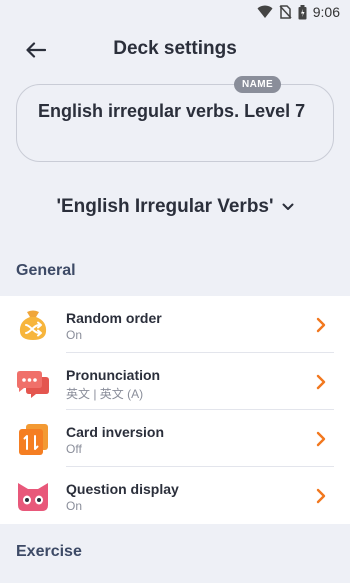  I want to click on cat-face-icon, so click(33, 497).